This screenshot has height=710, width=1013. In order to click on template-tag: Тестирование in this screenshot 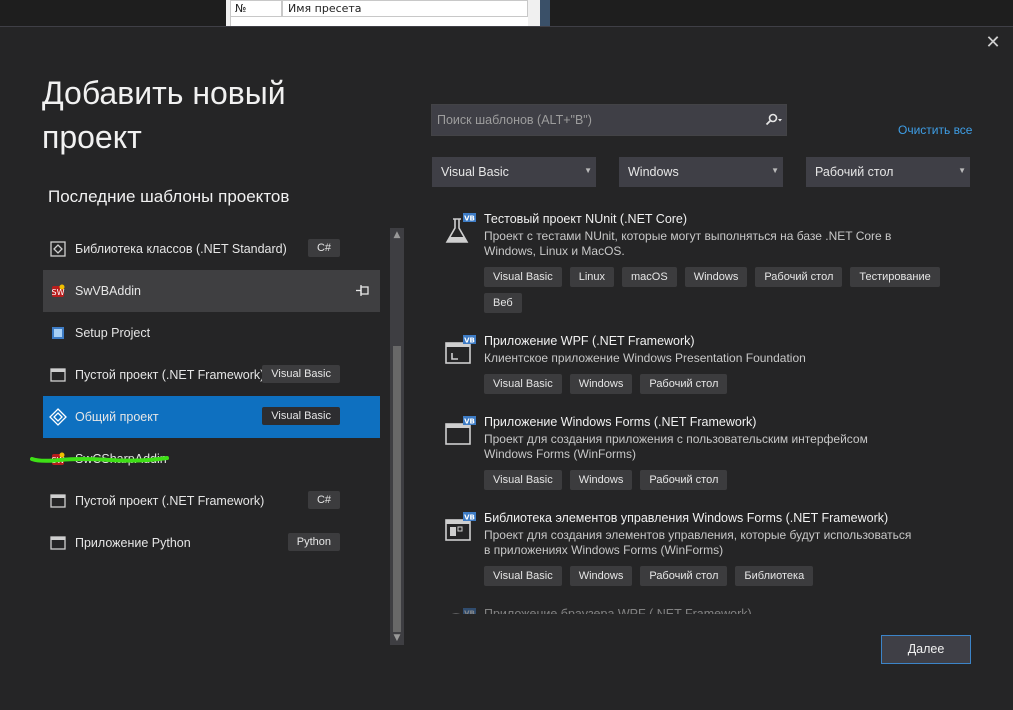, I will do `click(895, 277)`.